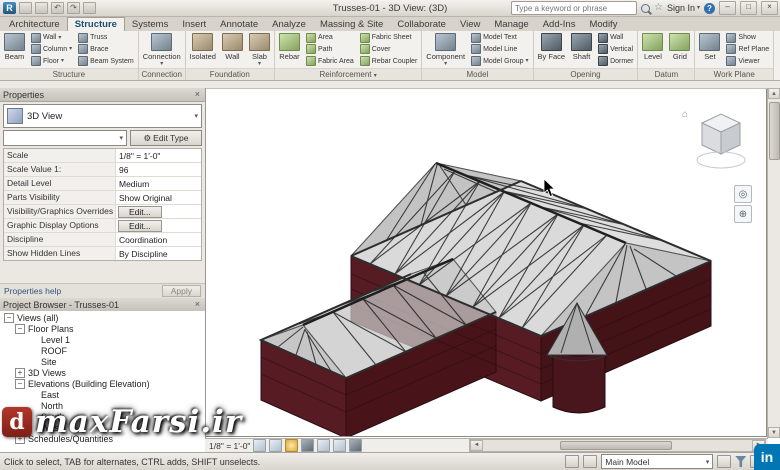 The height and width of the screenshot is (470, 780). What do you see at coordinates (603, 24) in the screenshot?
I see `tab-modify: Modify` at bounding box center [603, 24].